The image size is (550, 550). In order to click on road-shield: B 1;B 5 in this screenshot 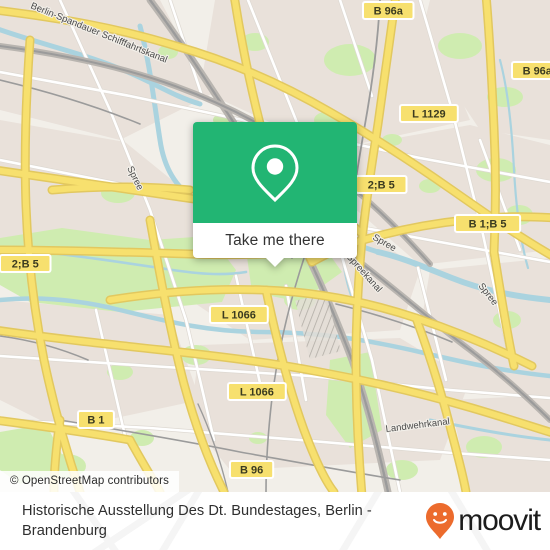, I will do `click(488, 223)`.